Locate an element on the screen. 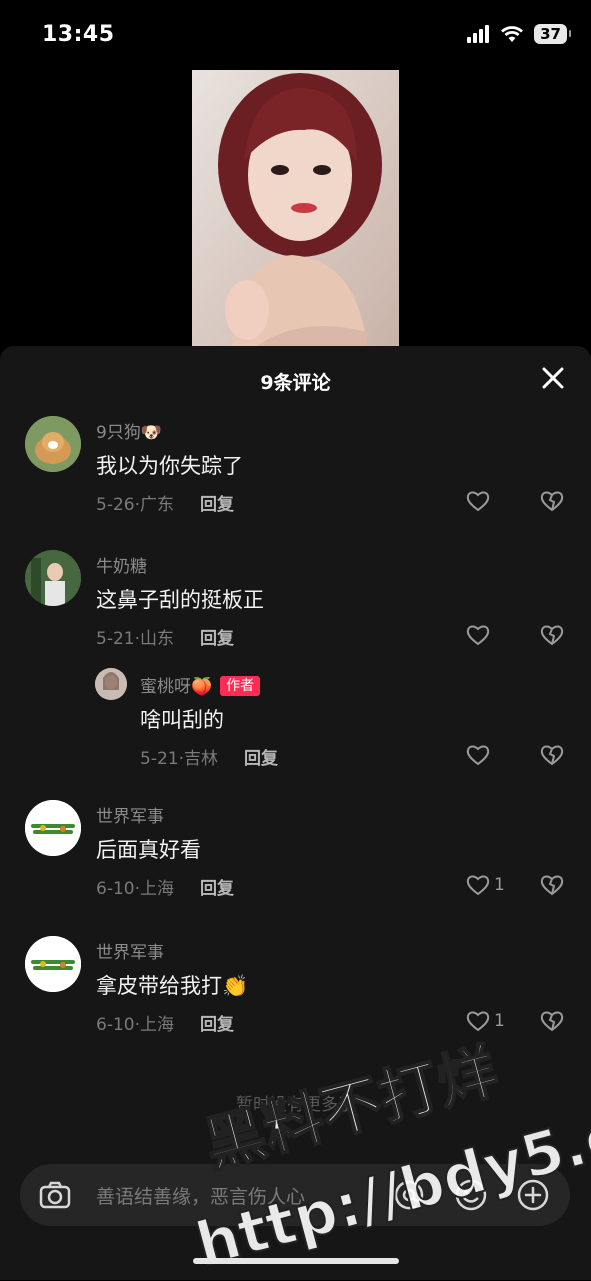 The image size is (591, 1281). comment-meta: 5-21·吉林 回复 is located at coordinates (209, 756).